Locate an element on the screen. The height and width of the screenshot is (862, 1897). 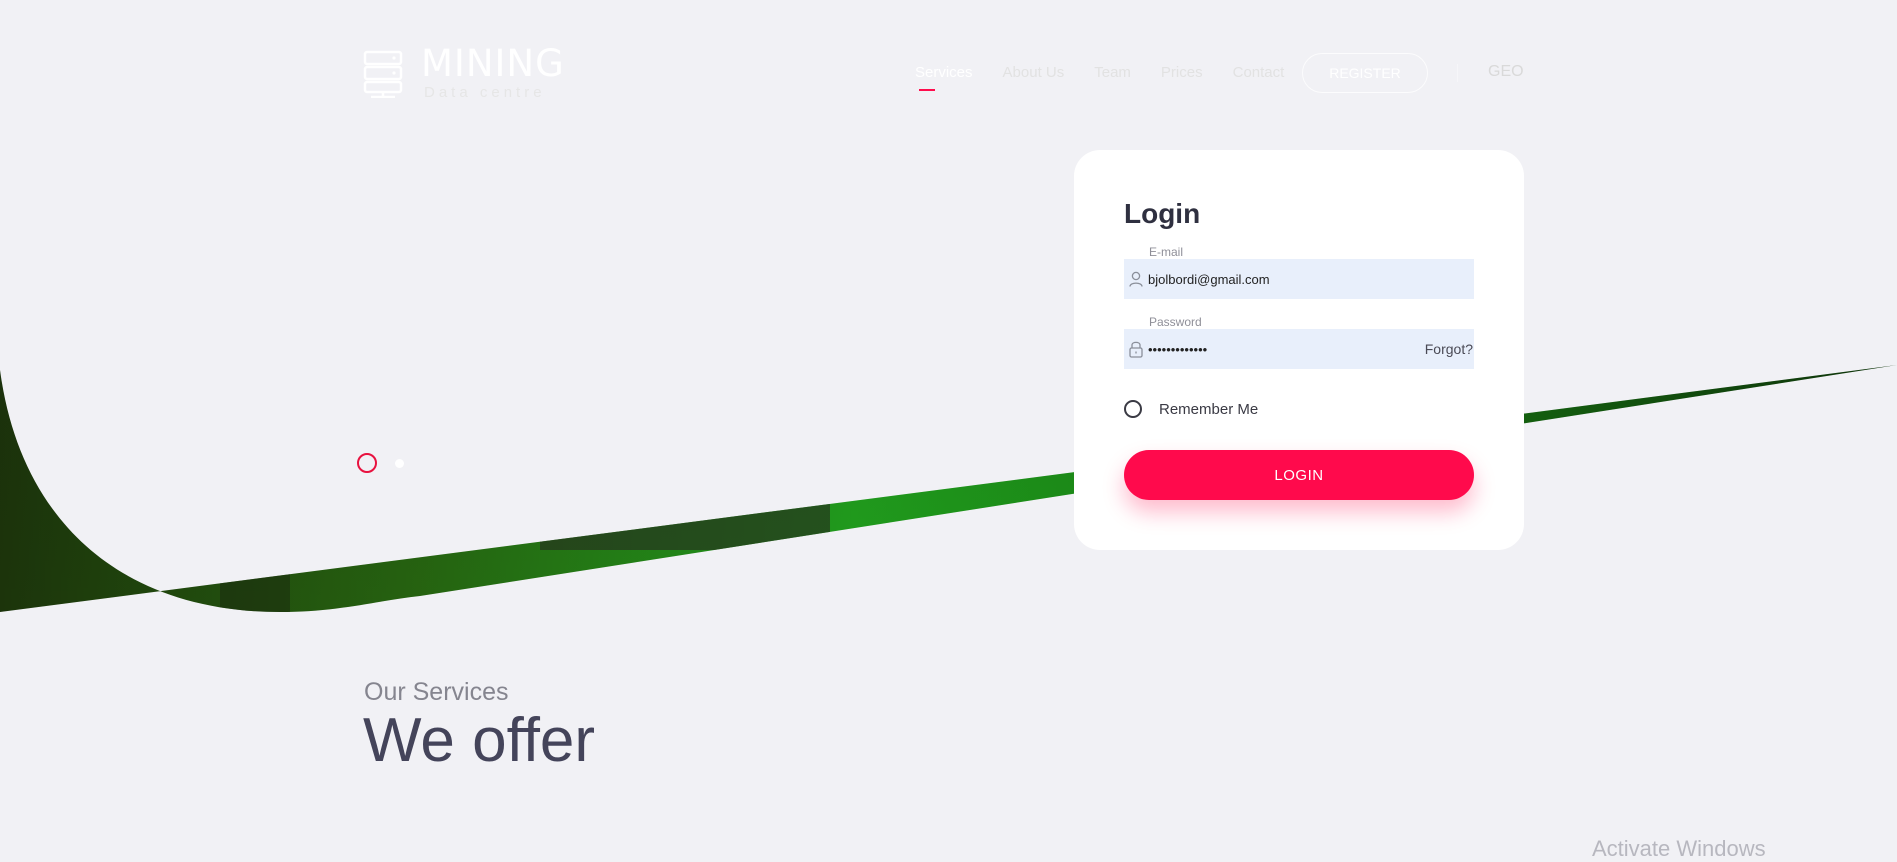
nav-prices: Prices is located at coordinates (1182, 72).